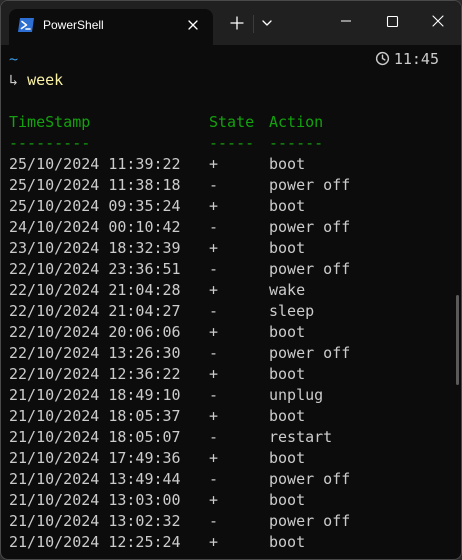 Image resolution: width=462 pixels, height=560 pixels. I want to click on prompt-arrow: ↳, so click(14, 80).